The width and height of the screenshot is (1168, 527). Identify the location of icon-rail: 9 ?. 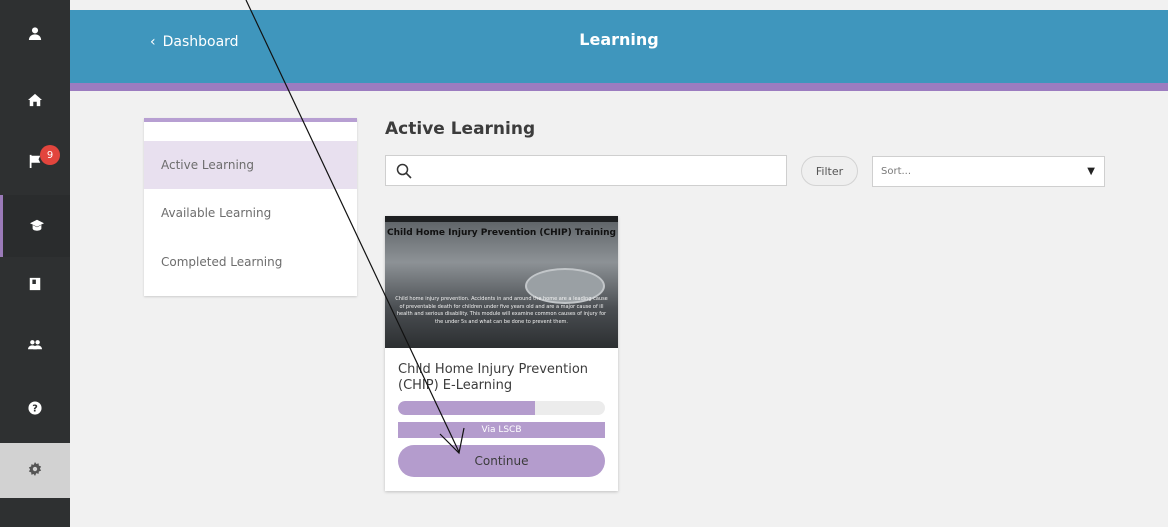
(35, 263).